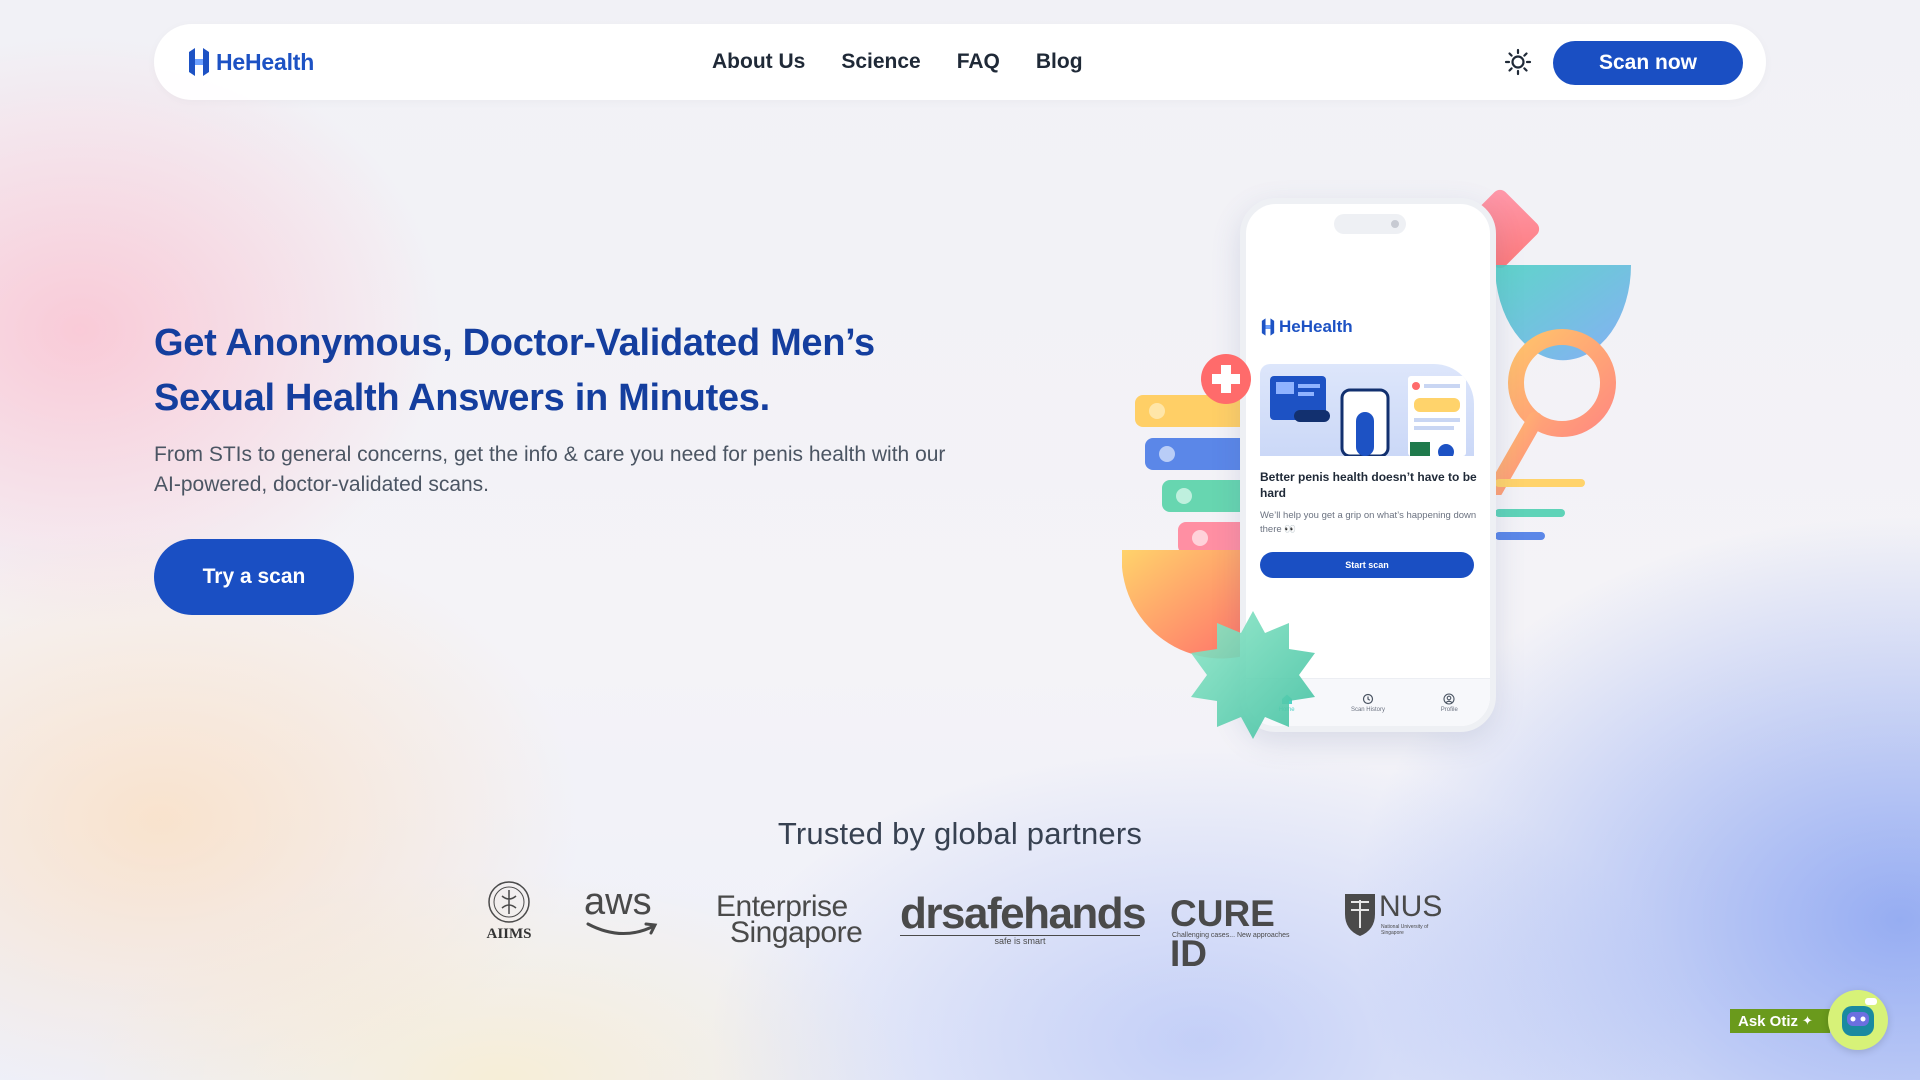  I want to click on phone-tab-label: Profile, so click(1449, 709).